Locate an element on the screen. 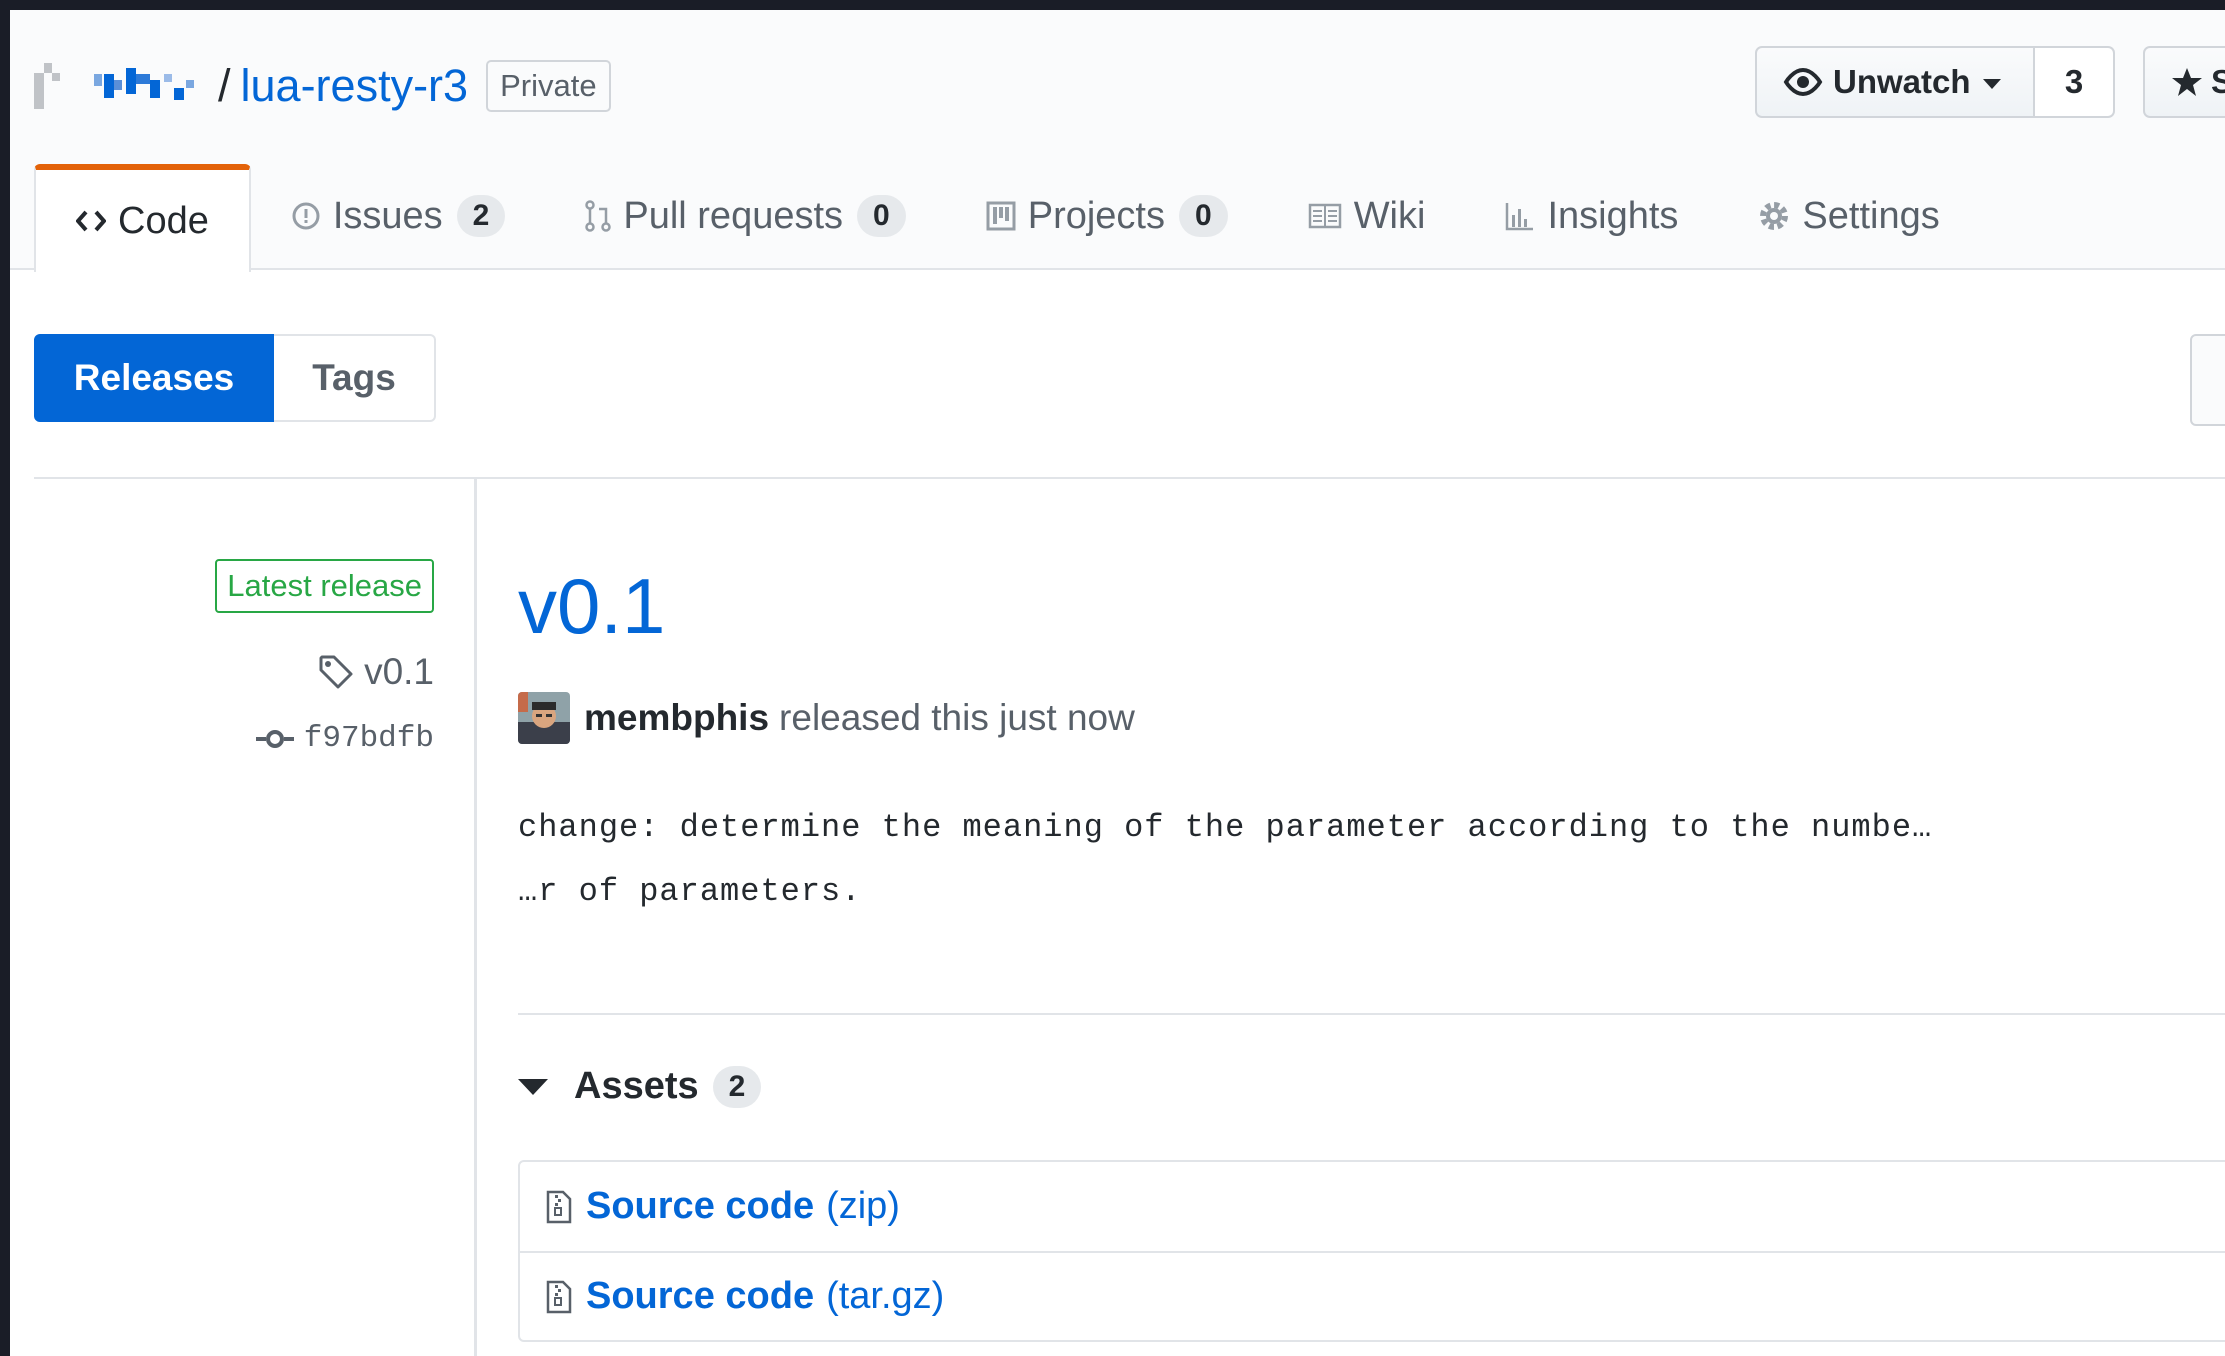 The width and height of the screenshot is (2225, 1356). release-byline: membphis released this just now is located at coordinates (826, 718).